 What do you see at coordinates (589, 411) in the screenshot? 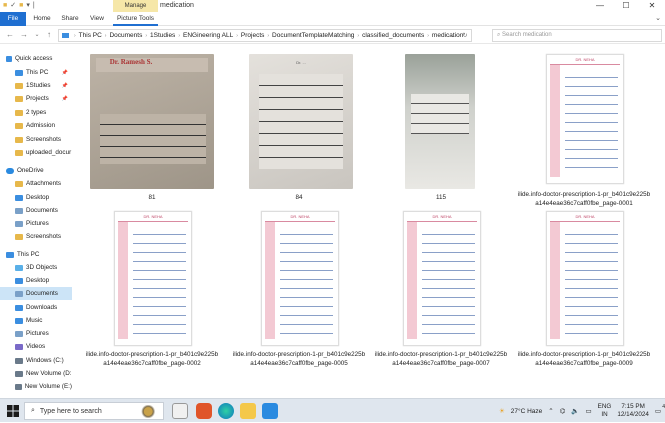
I see `battery-icon: ▭` at bounding box center [589, 411].